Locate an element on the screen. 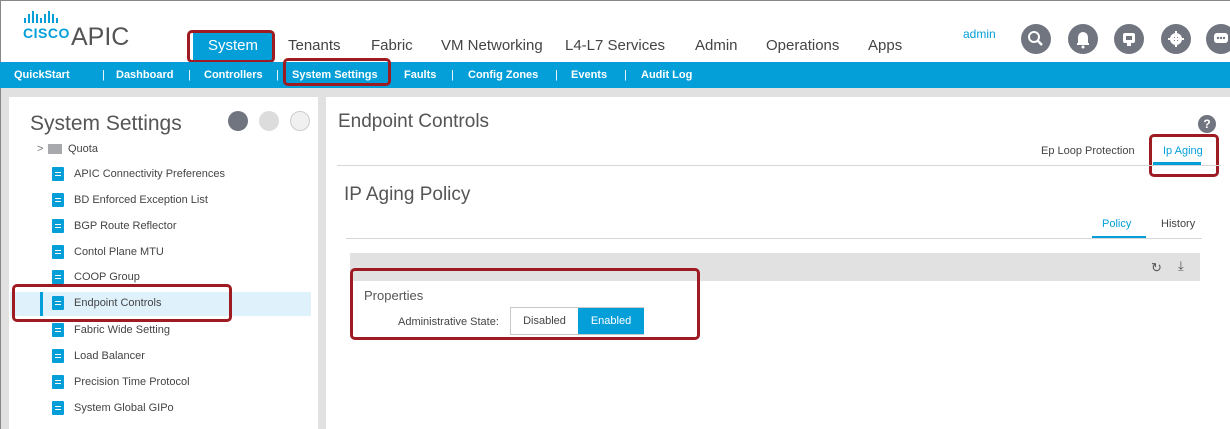 This screenshot has width=1230, height=429. subnav-events: Events is located at coordinates (589, 75).